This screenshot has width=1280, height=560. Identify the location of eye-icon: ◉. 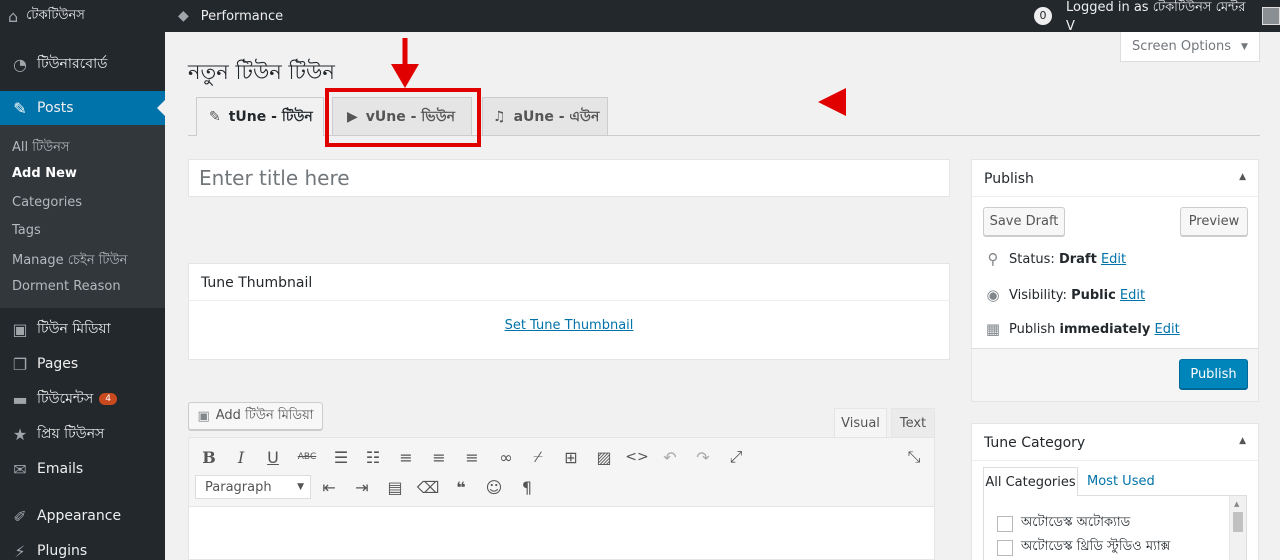
(993, 295).